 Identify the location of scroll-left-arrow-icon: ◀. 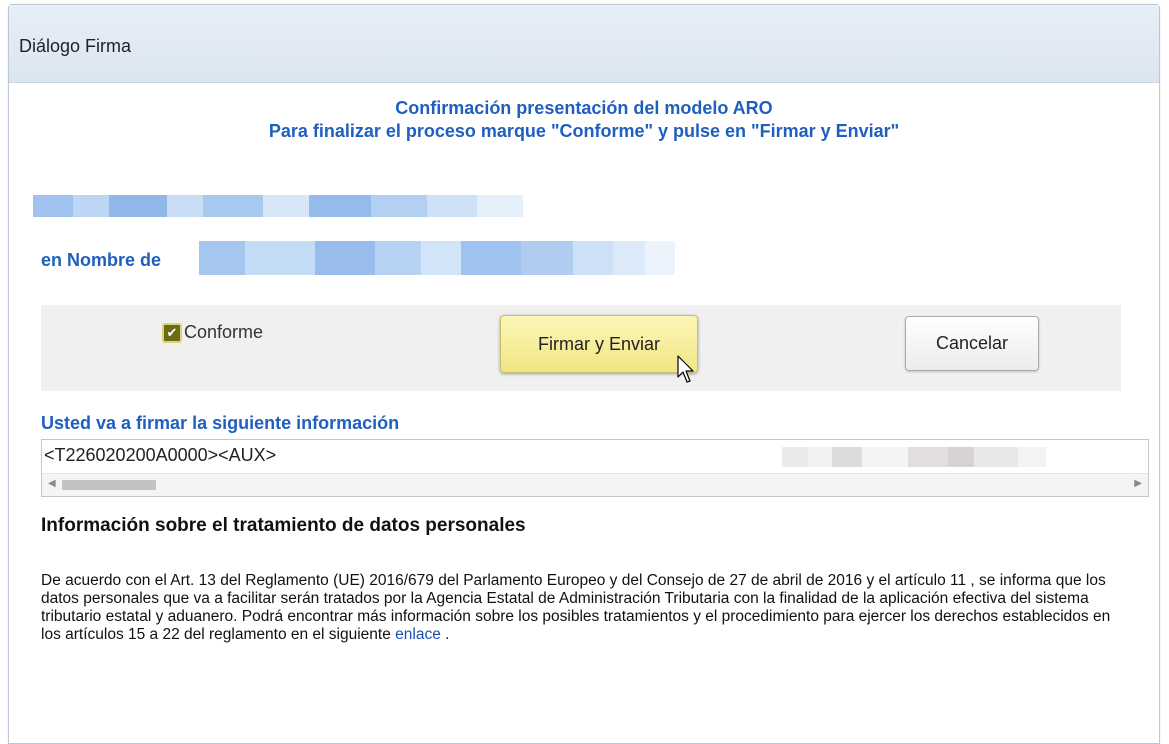
(52, 483).